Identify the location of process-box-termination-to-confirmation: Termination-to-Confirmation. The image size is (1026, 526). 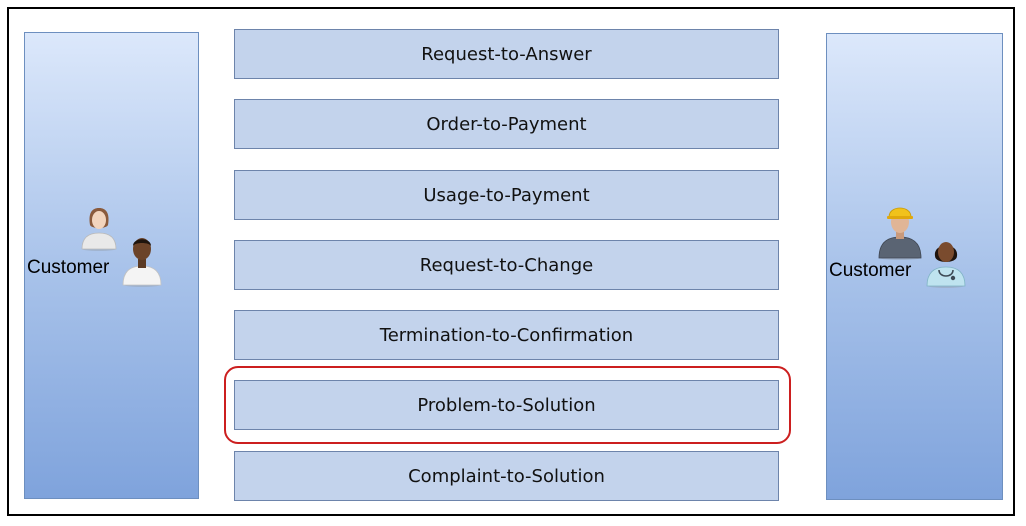
(506, 335).